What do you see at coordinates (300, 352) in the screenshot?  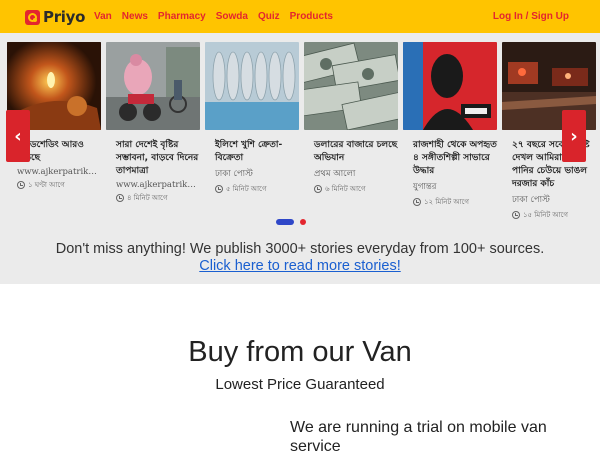 I see `van-section-title: Buy from our Van` at bounding box center [300, 352].